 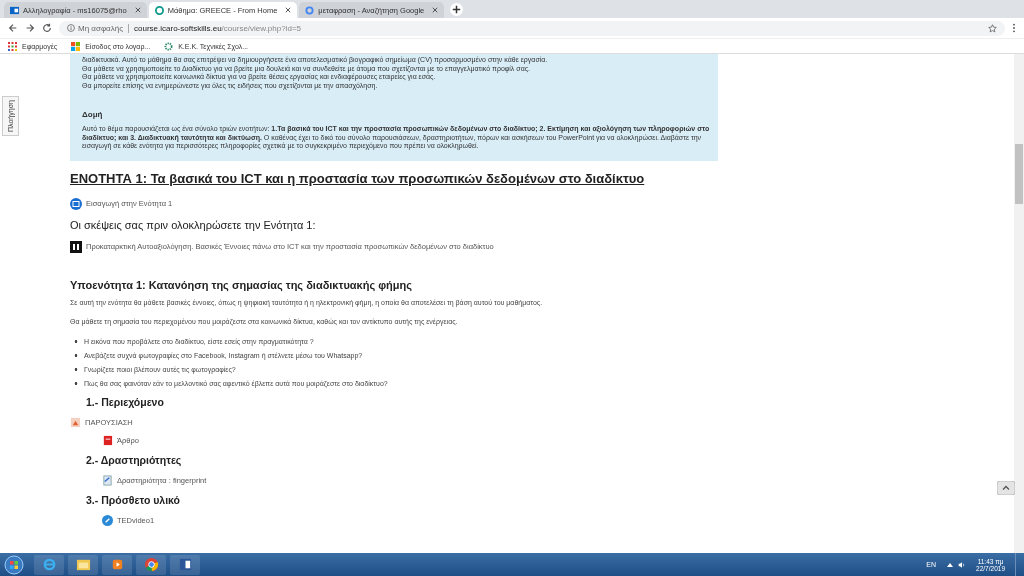 What do you see at coordinates (107, 440) in the screenshot?
I see `pdf-icon` at bounding box center [107, 440].